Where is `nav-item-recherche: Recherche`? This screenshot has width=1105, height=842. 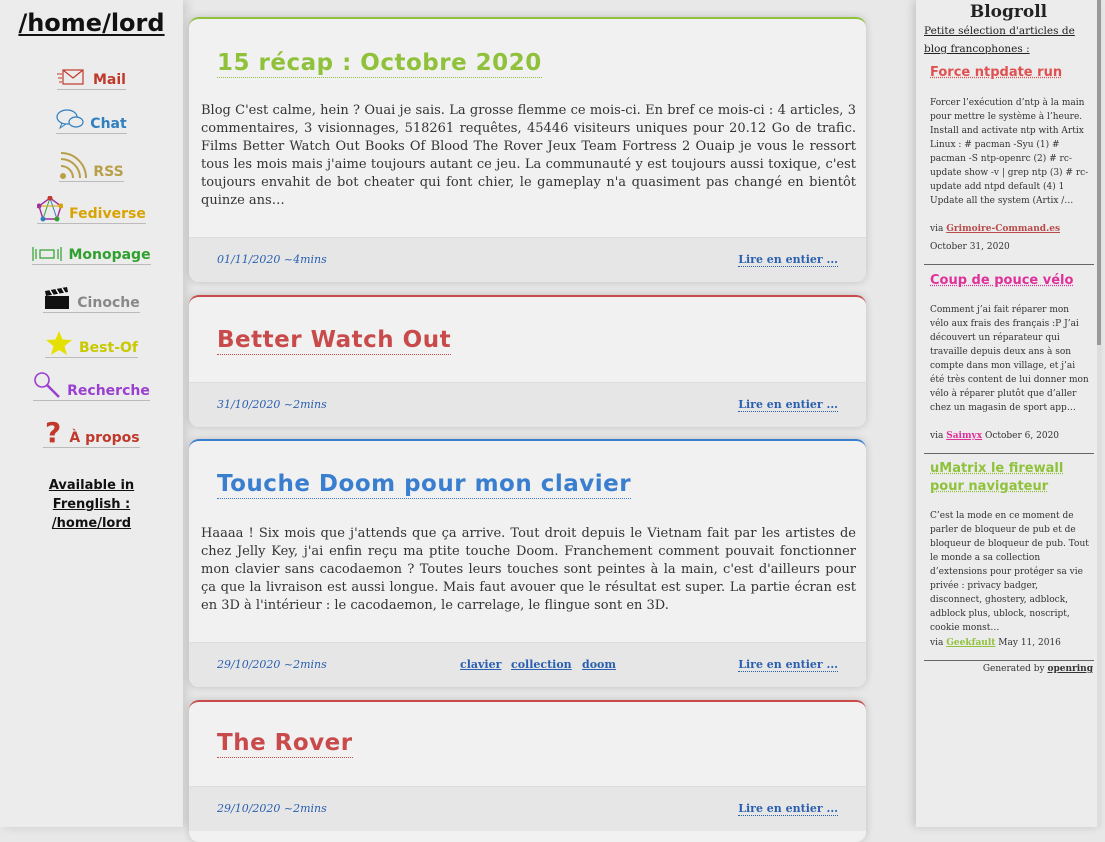
nav-item-recherche: Recherche is located at coordinates (91, 387).